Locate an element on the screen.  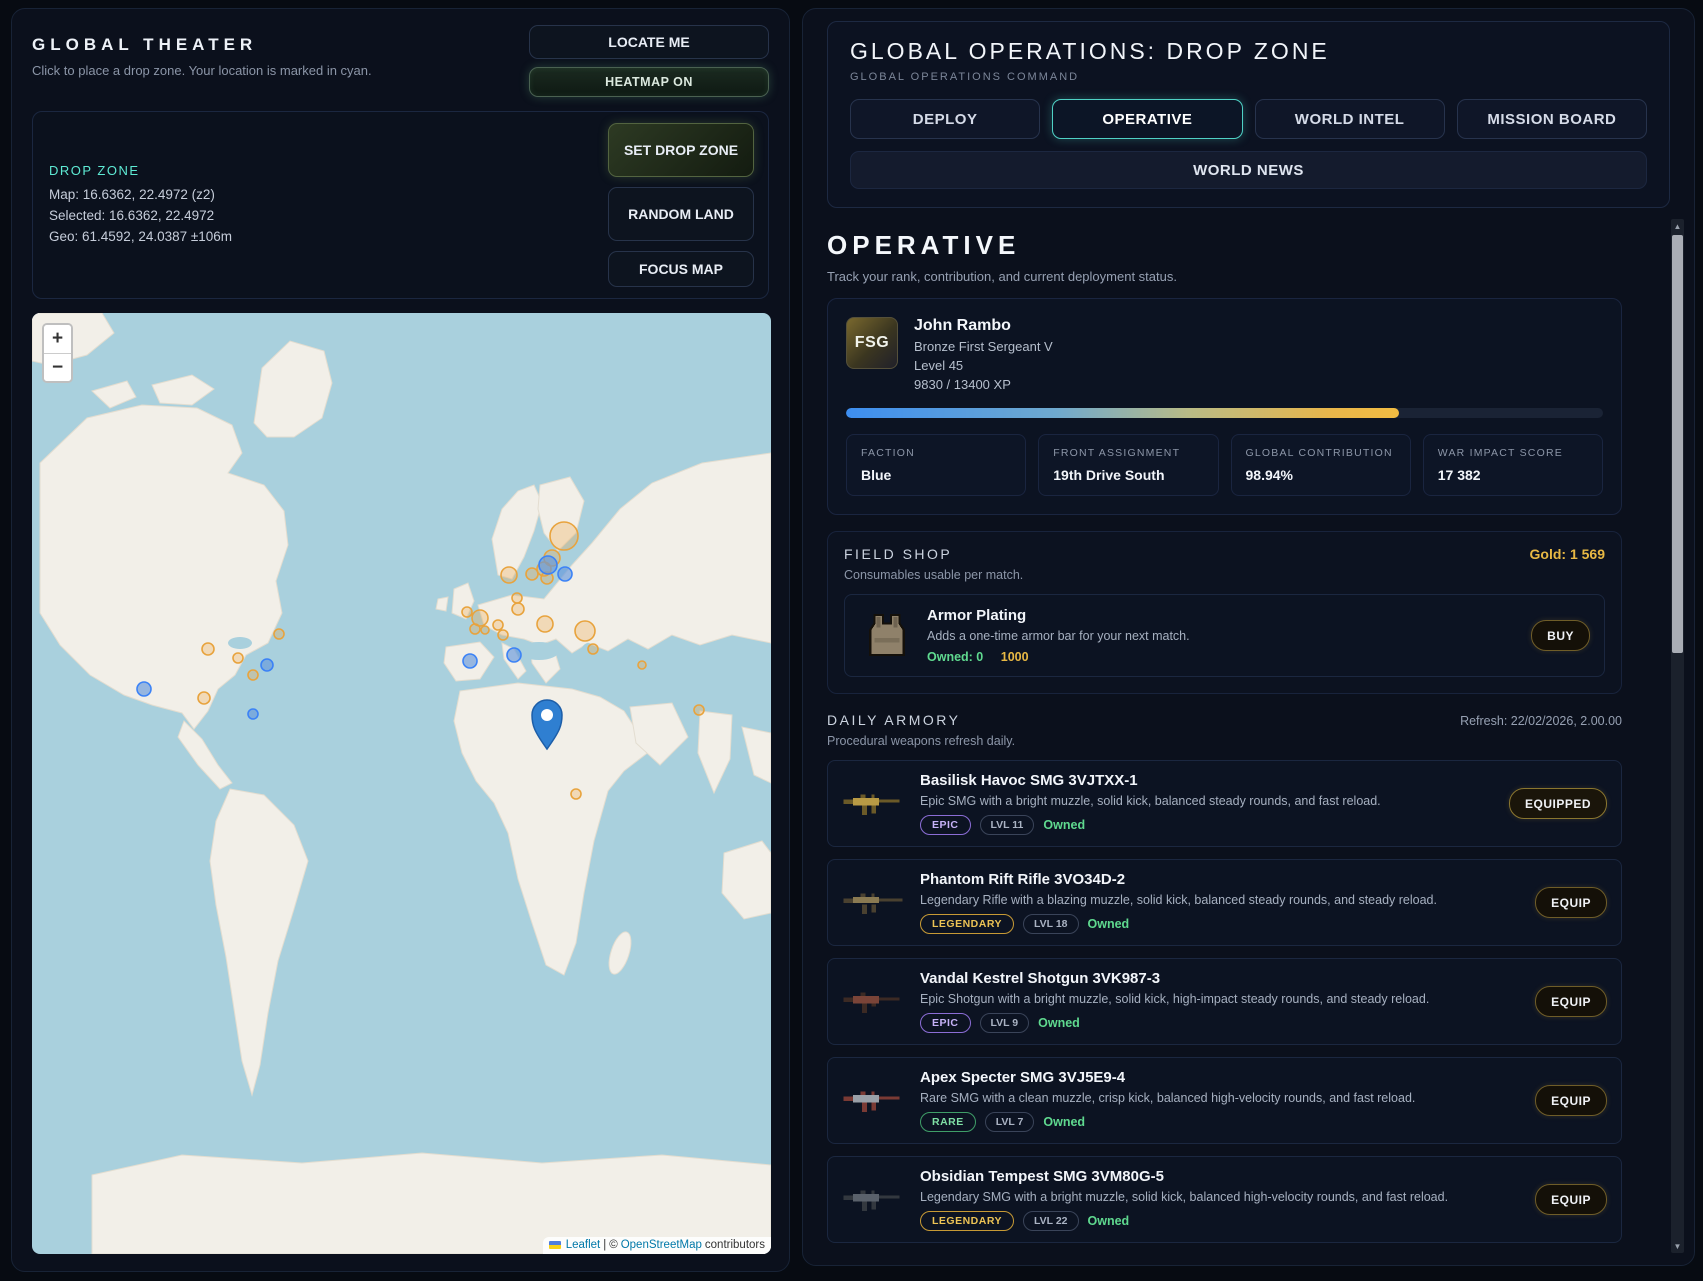
drop-zone-map-coords: Map: 16.6362, 22.4972 (z2) is located at coordinates (132, 194).